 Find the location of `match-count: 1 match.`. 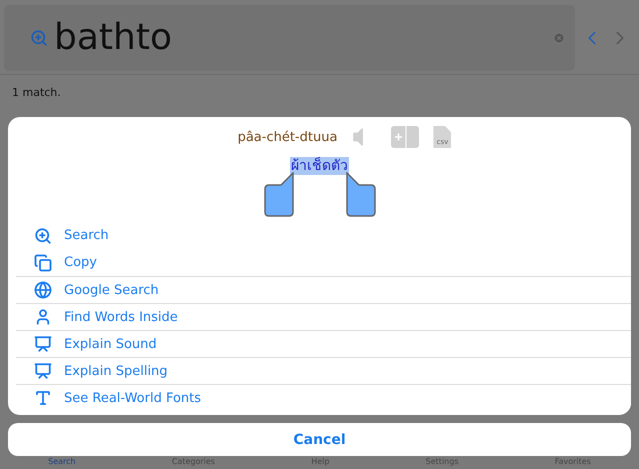

match-count: 1 match. is located at coordinates (36, 92).